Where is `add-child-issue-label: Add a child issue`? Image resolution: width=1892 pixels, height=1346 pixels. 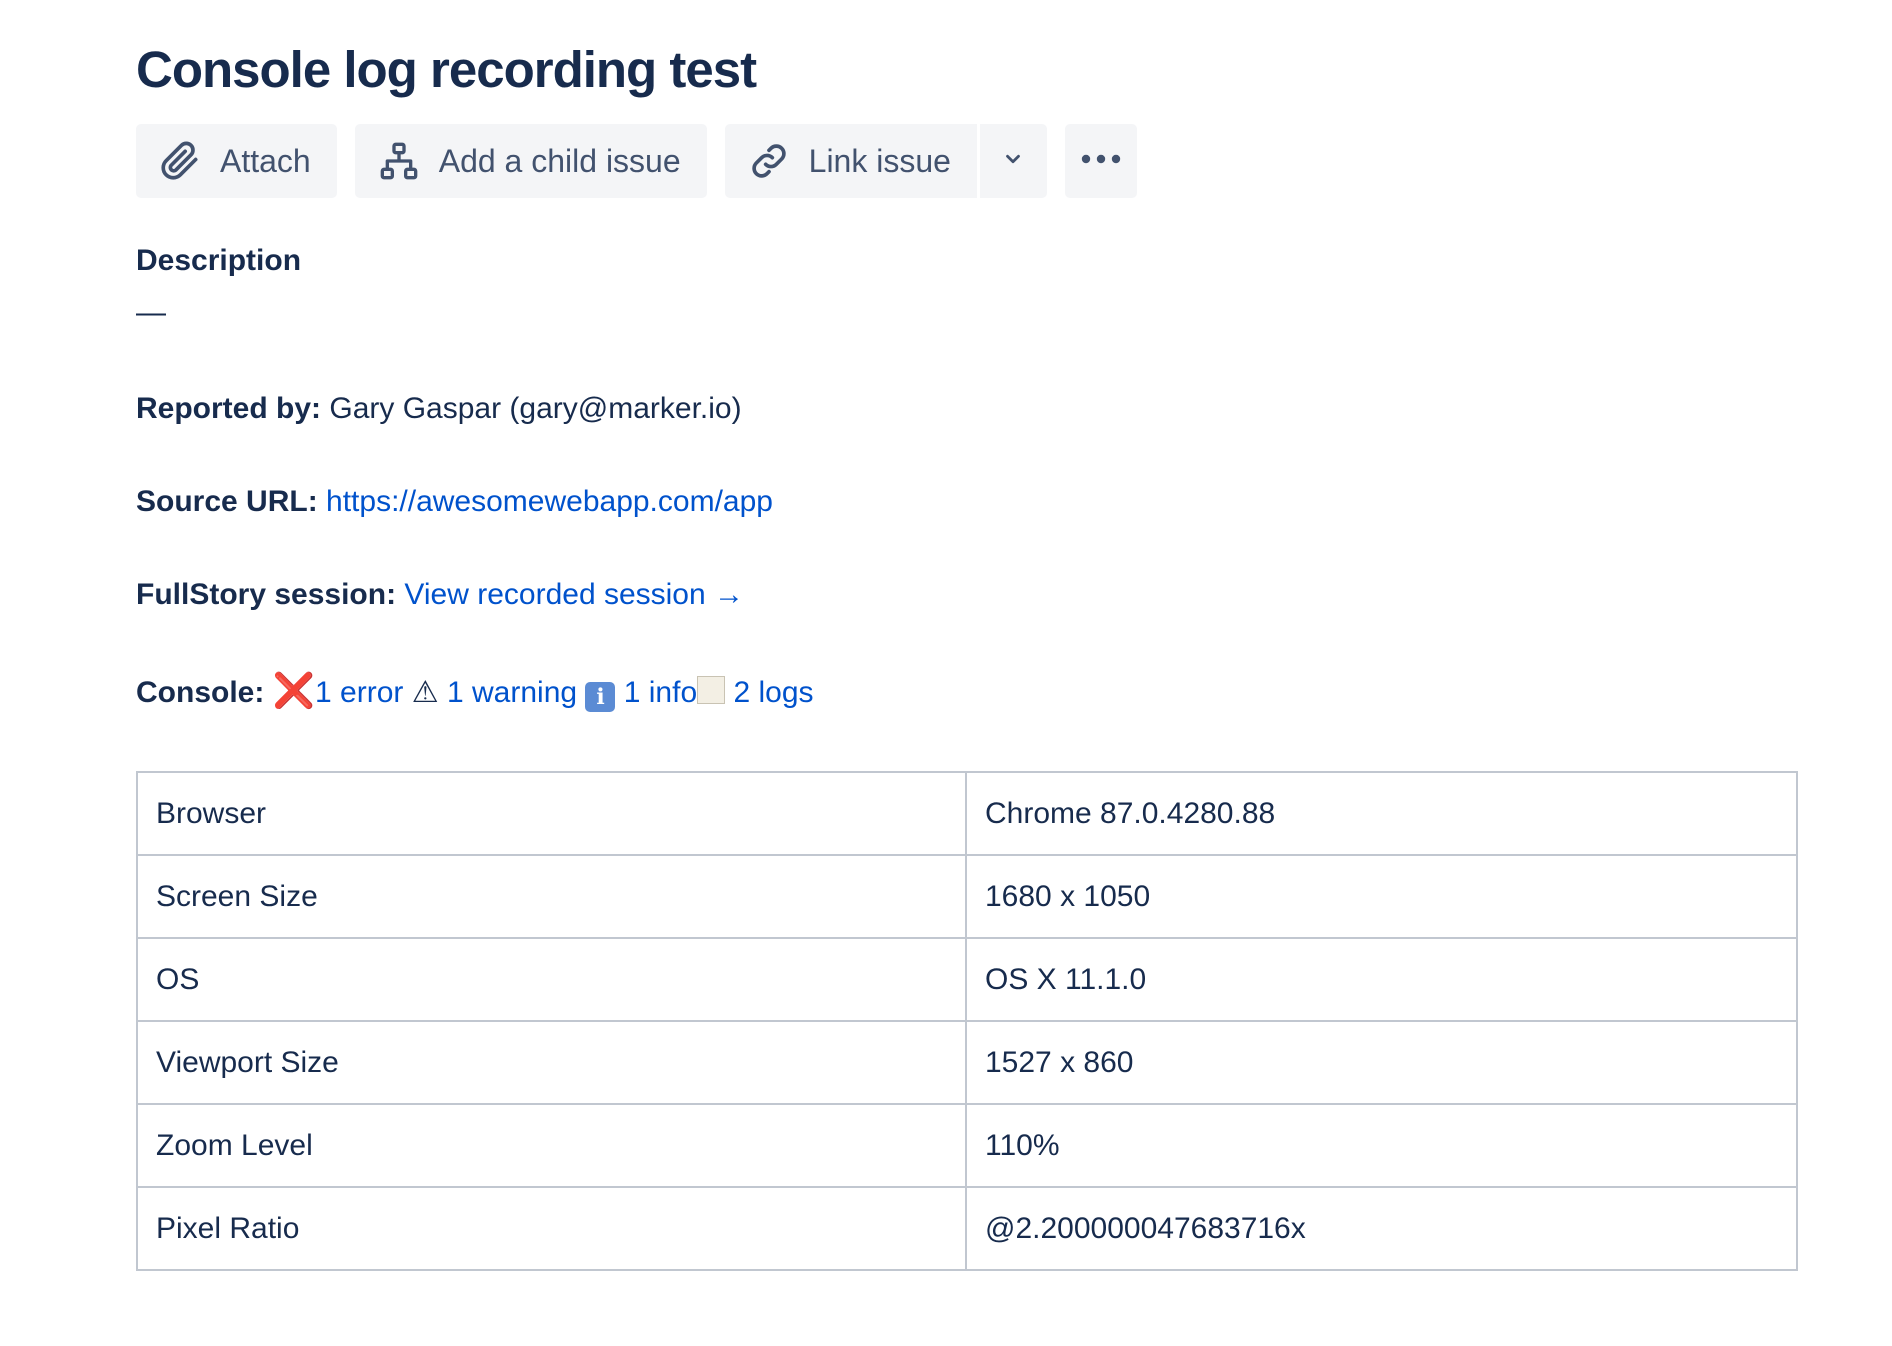 add-child-issue-label: Add a child issue is located at coordinates (559, 160).